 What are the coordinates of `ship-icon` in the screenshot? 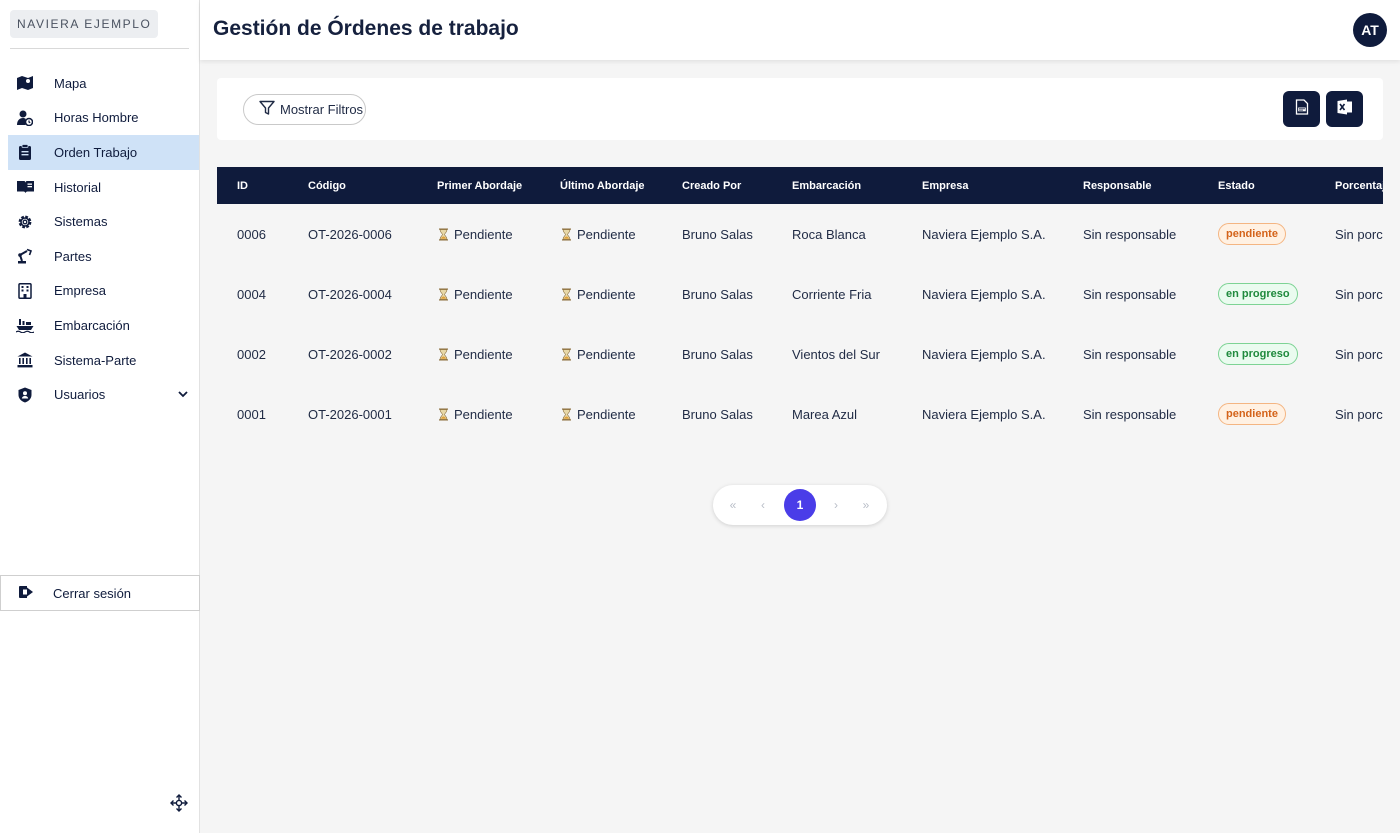 It's located at (25, 325).